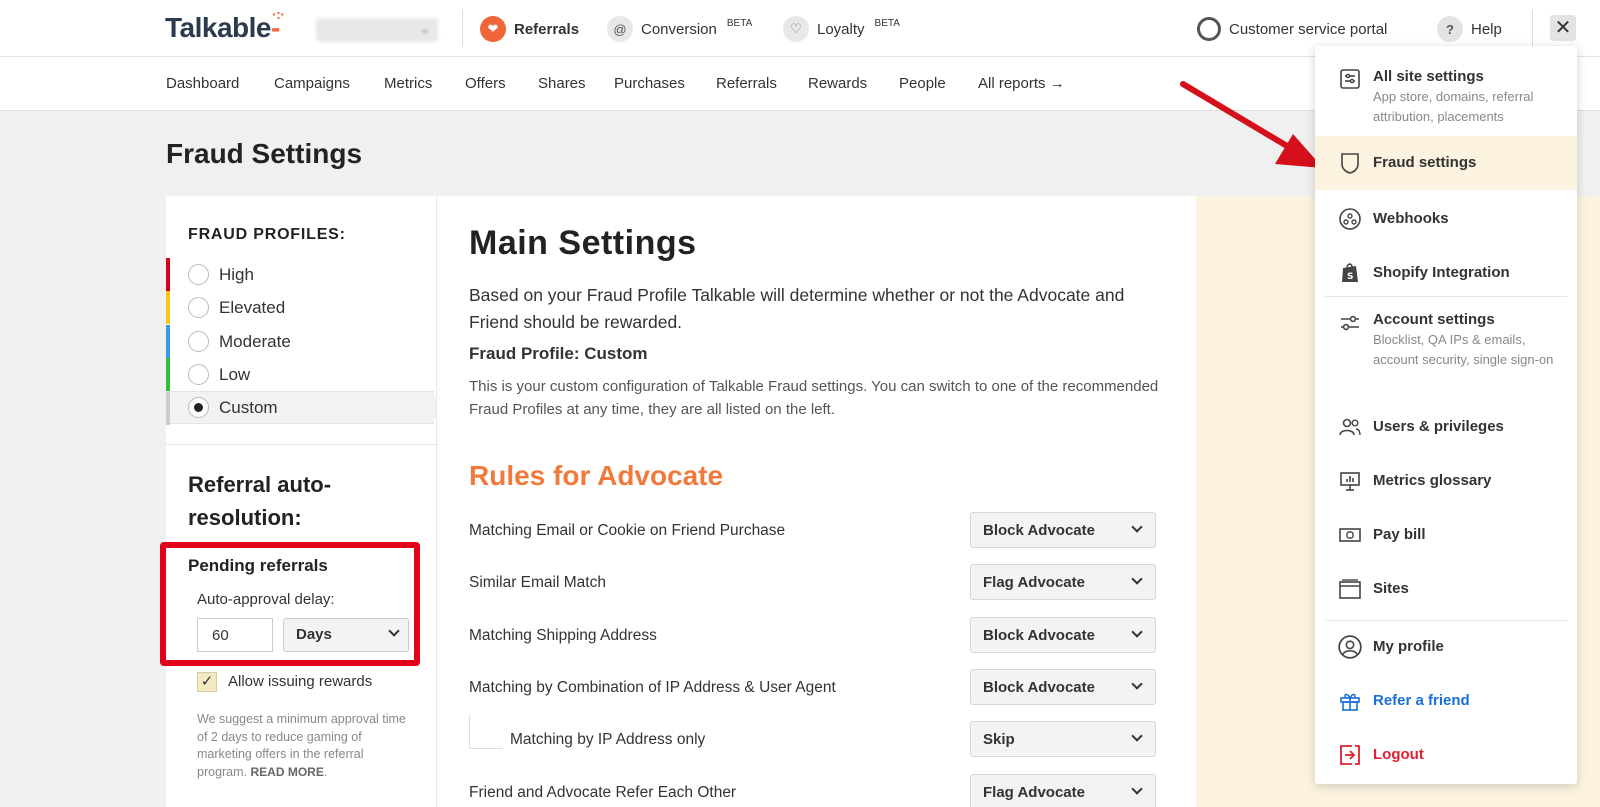 The height and width of the screenshot is (807, 1600). What do you see at coordinates (248, 407) in the screenshot?
I see `profile-label: Custom` at bounding box center [248, 407].